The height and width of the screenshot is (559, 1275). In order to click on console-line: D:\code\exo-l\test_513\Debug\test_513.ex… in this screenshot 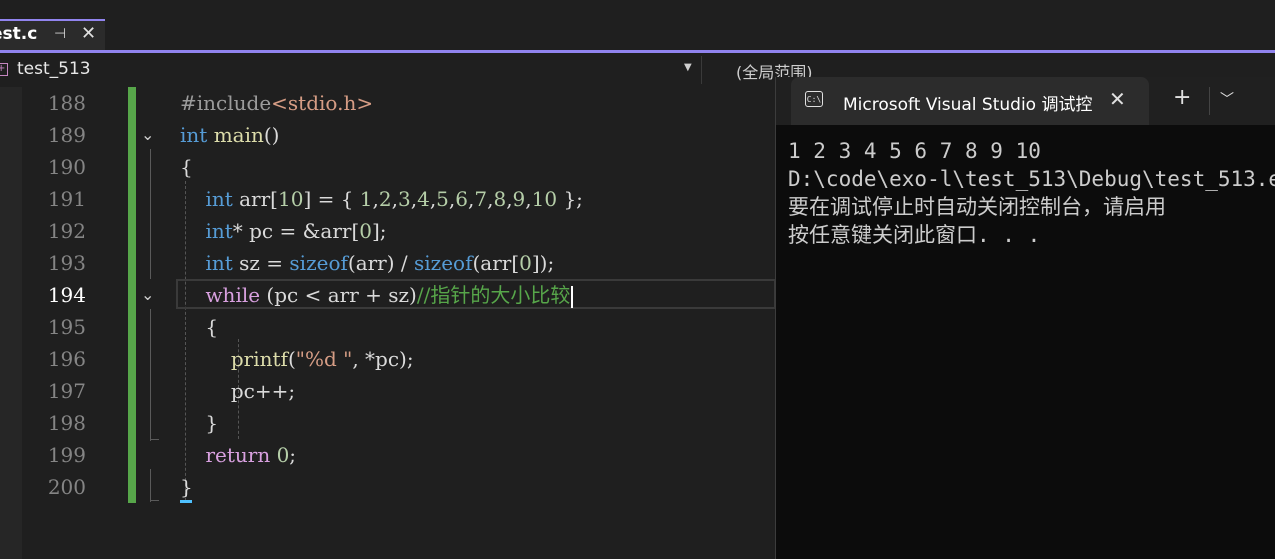, I will do `click(1031, 179)`.